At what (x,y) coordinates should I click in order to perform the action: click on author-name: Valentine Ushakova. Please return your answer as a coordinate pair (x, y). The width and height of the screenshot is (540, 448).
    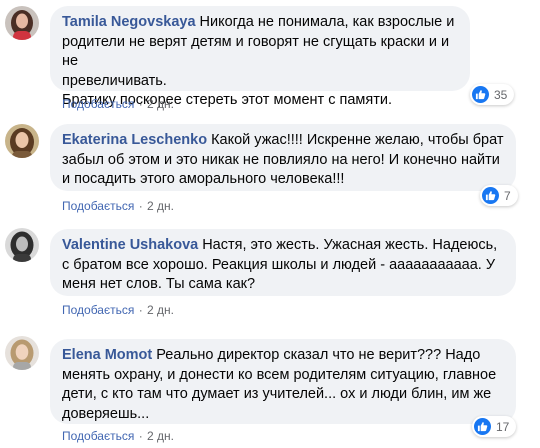
    Looking at the image, I should click on (130, 245).